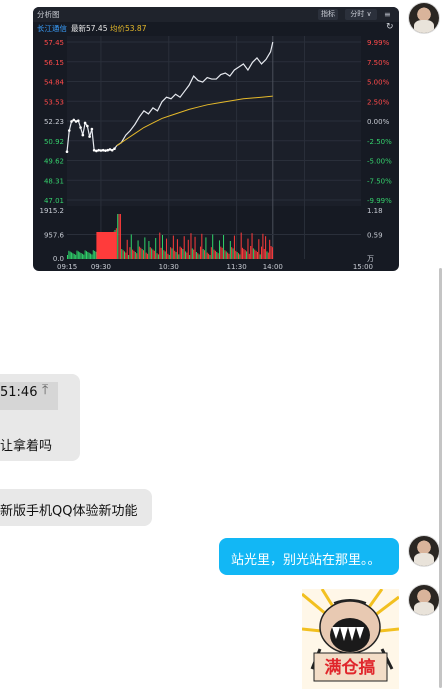  Describe the element at coordinates (45, 390) in the screenshot. I see `pin-top-icon: ⤒` at that location.